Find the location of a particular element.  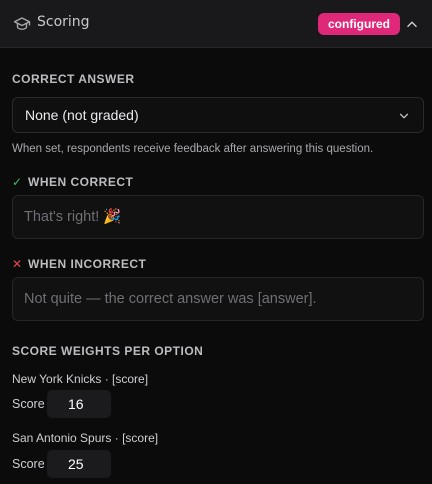

when-correct-field is located at coordinates (218, 217).